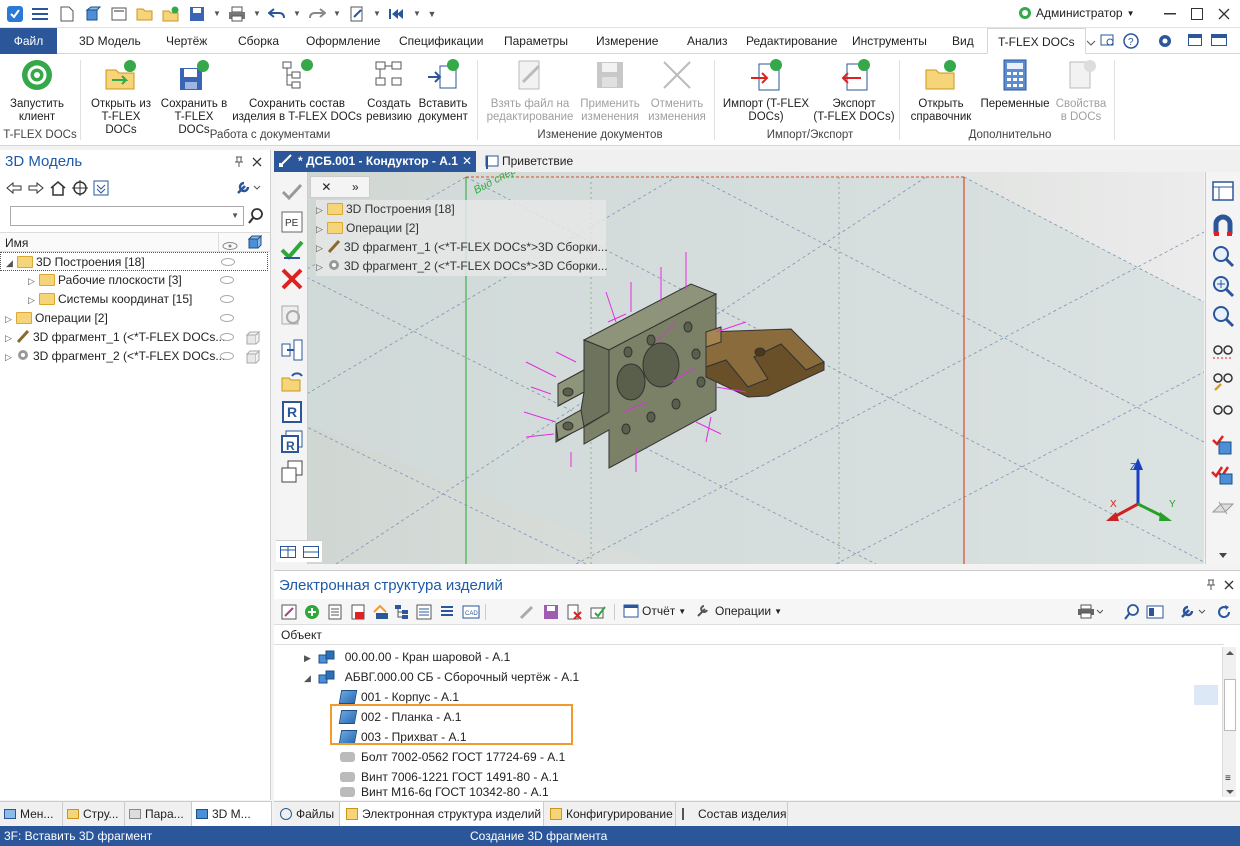  Describe the element at coordinates (237, 14) in the screenshot. I see `print-icon` at that location.